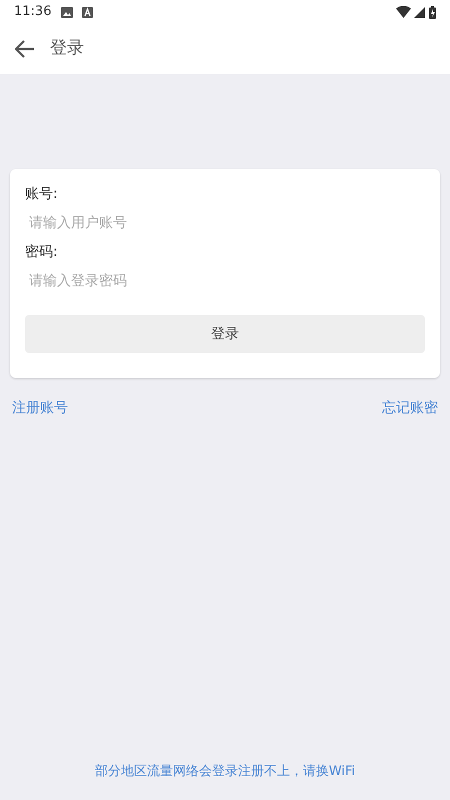 Image resolution: width=450 pixels, height=800 pixels. I want to click on input-field: 请输入登录密码, so click(225, 281).